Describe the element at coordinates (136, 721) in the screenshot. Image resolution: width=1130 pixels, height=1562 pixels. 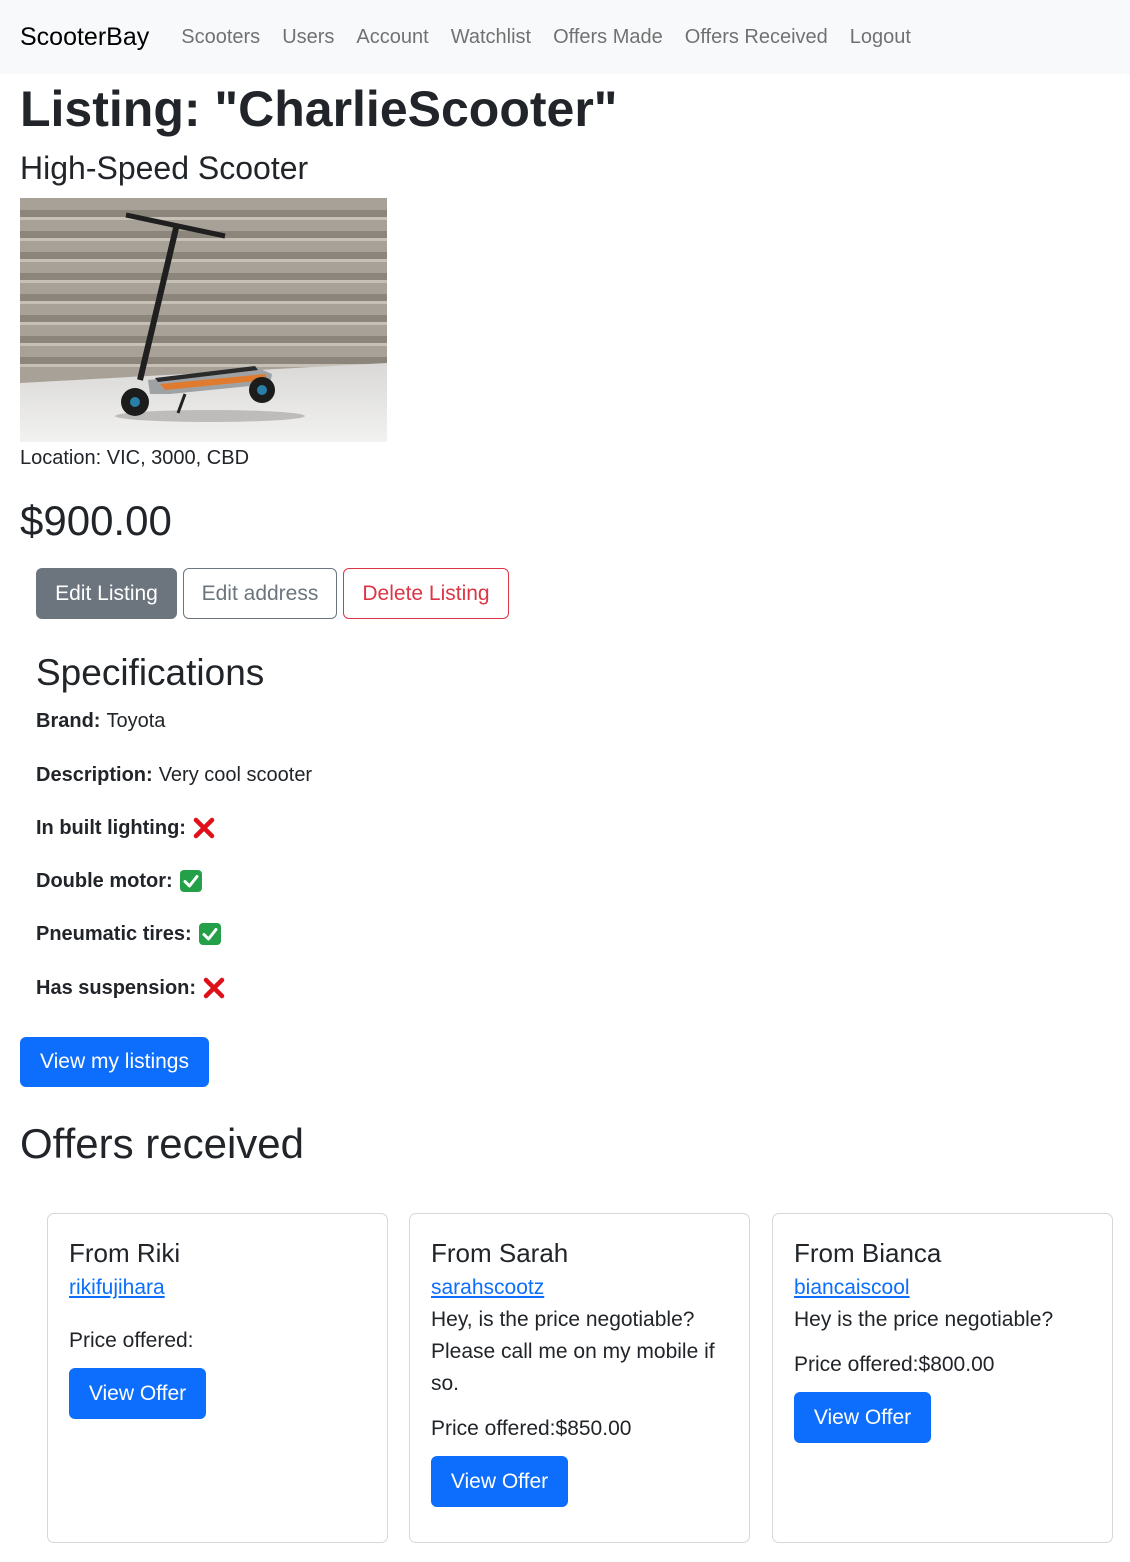
I see `spec-value: Toyota` at that location.